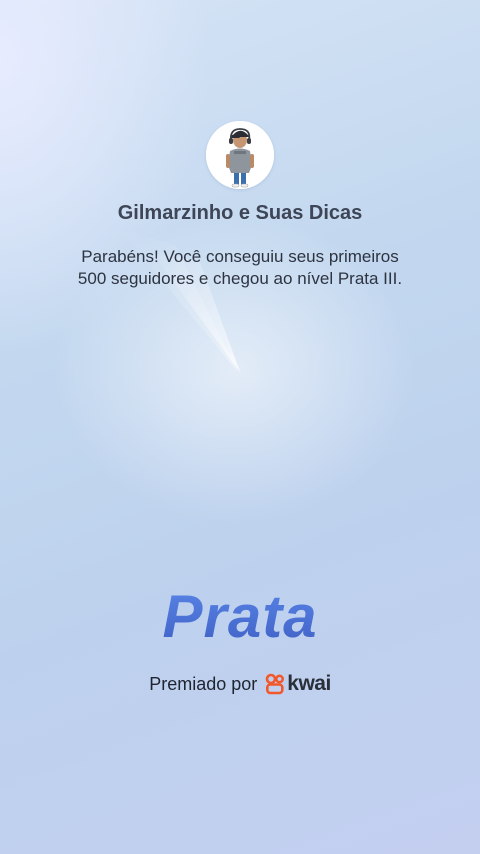 The height and width of the screenshot is (854, 480). Describe the element at coordinates (309, 683) in the screenshot. I see `kwai-wordmark: kwai` at that location.